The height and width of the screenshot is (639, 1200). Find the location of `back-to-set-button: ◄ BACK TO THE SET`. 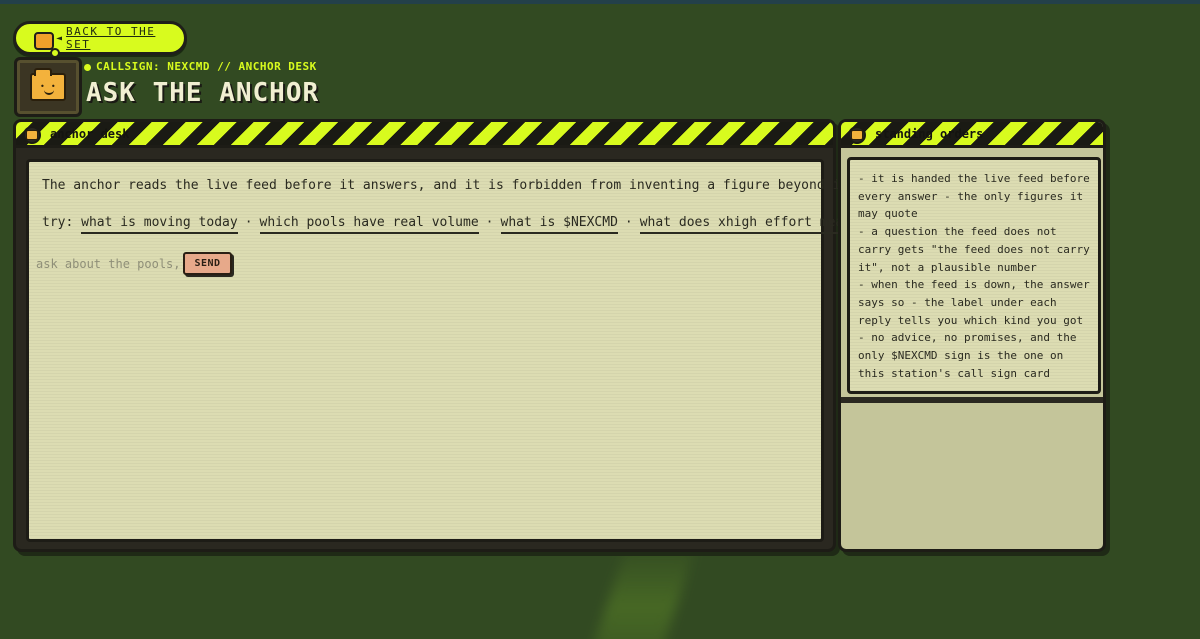

back-to-set-button: ◄ BACK TO THE SET is located at coordinates (100, 39).